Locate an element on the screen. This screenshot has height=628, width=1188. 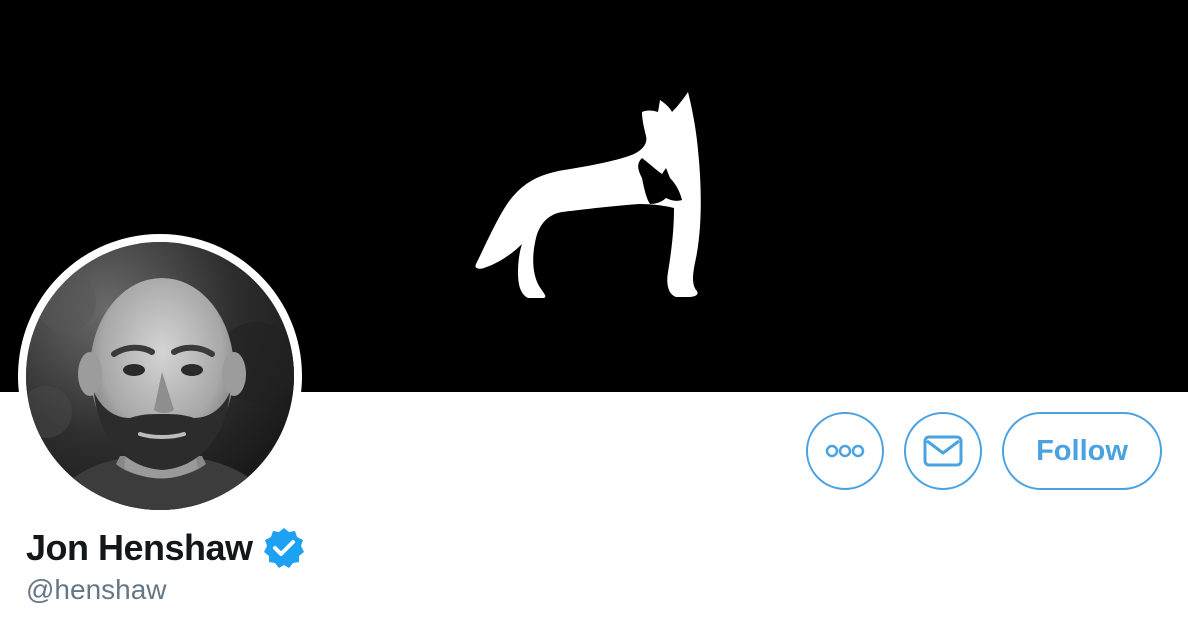
profile-name-row: Jon Henshaw is located at coordinates (165, 548).